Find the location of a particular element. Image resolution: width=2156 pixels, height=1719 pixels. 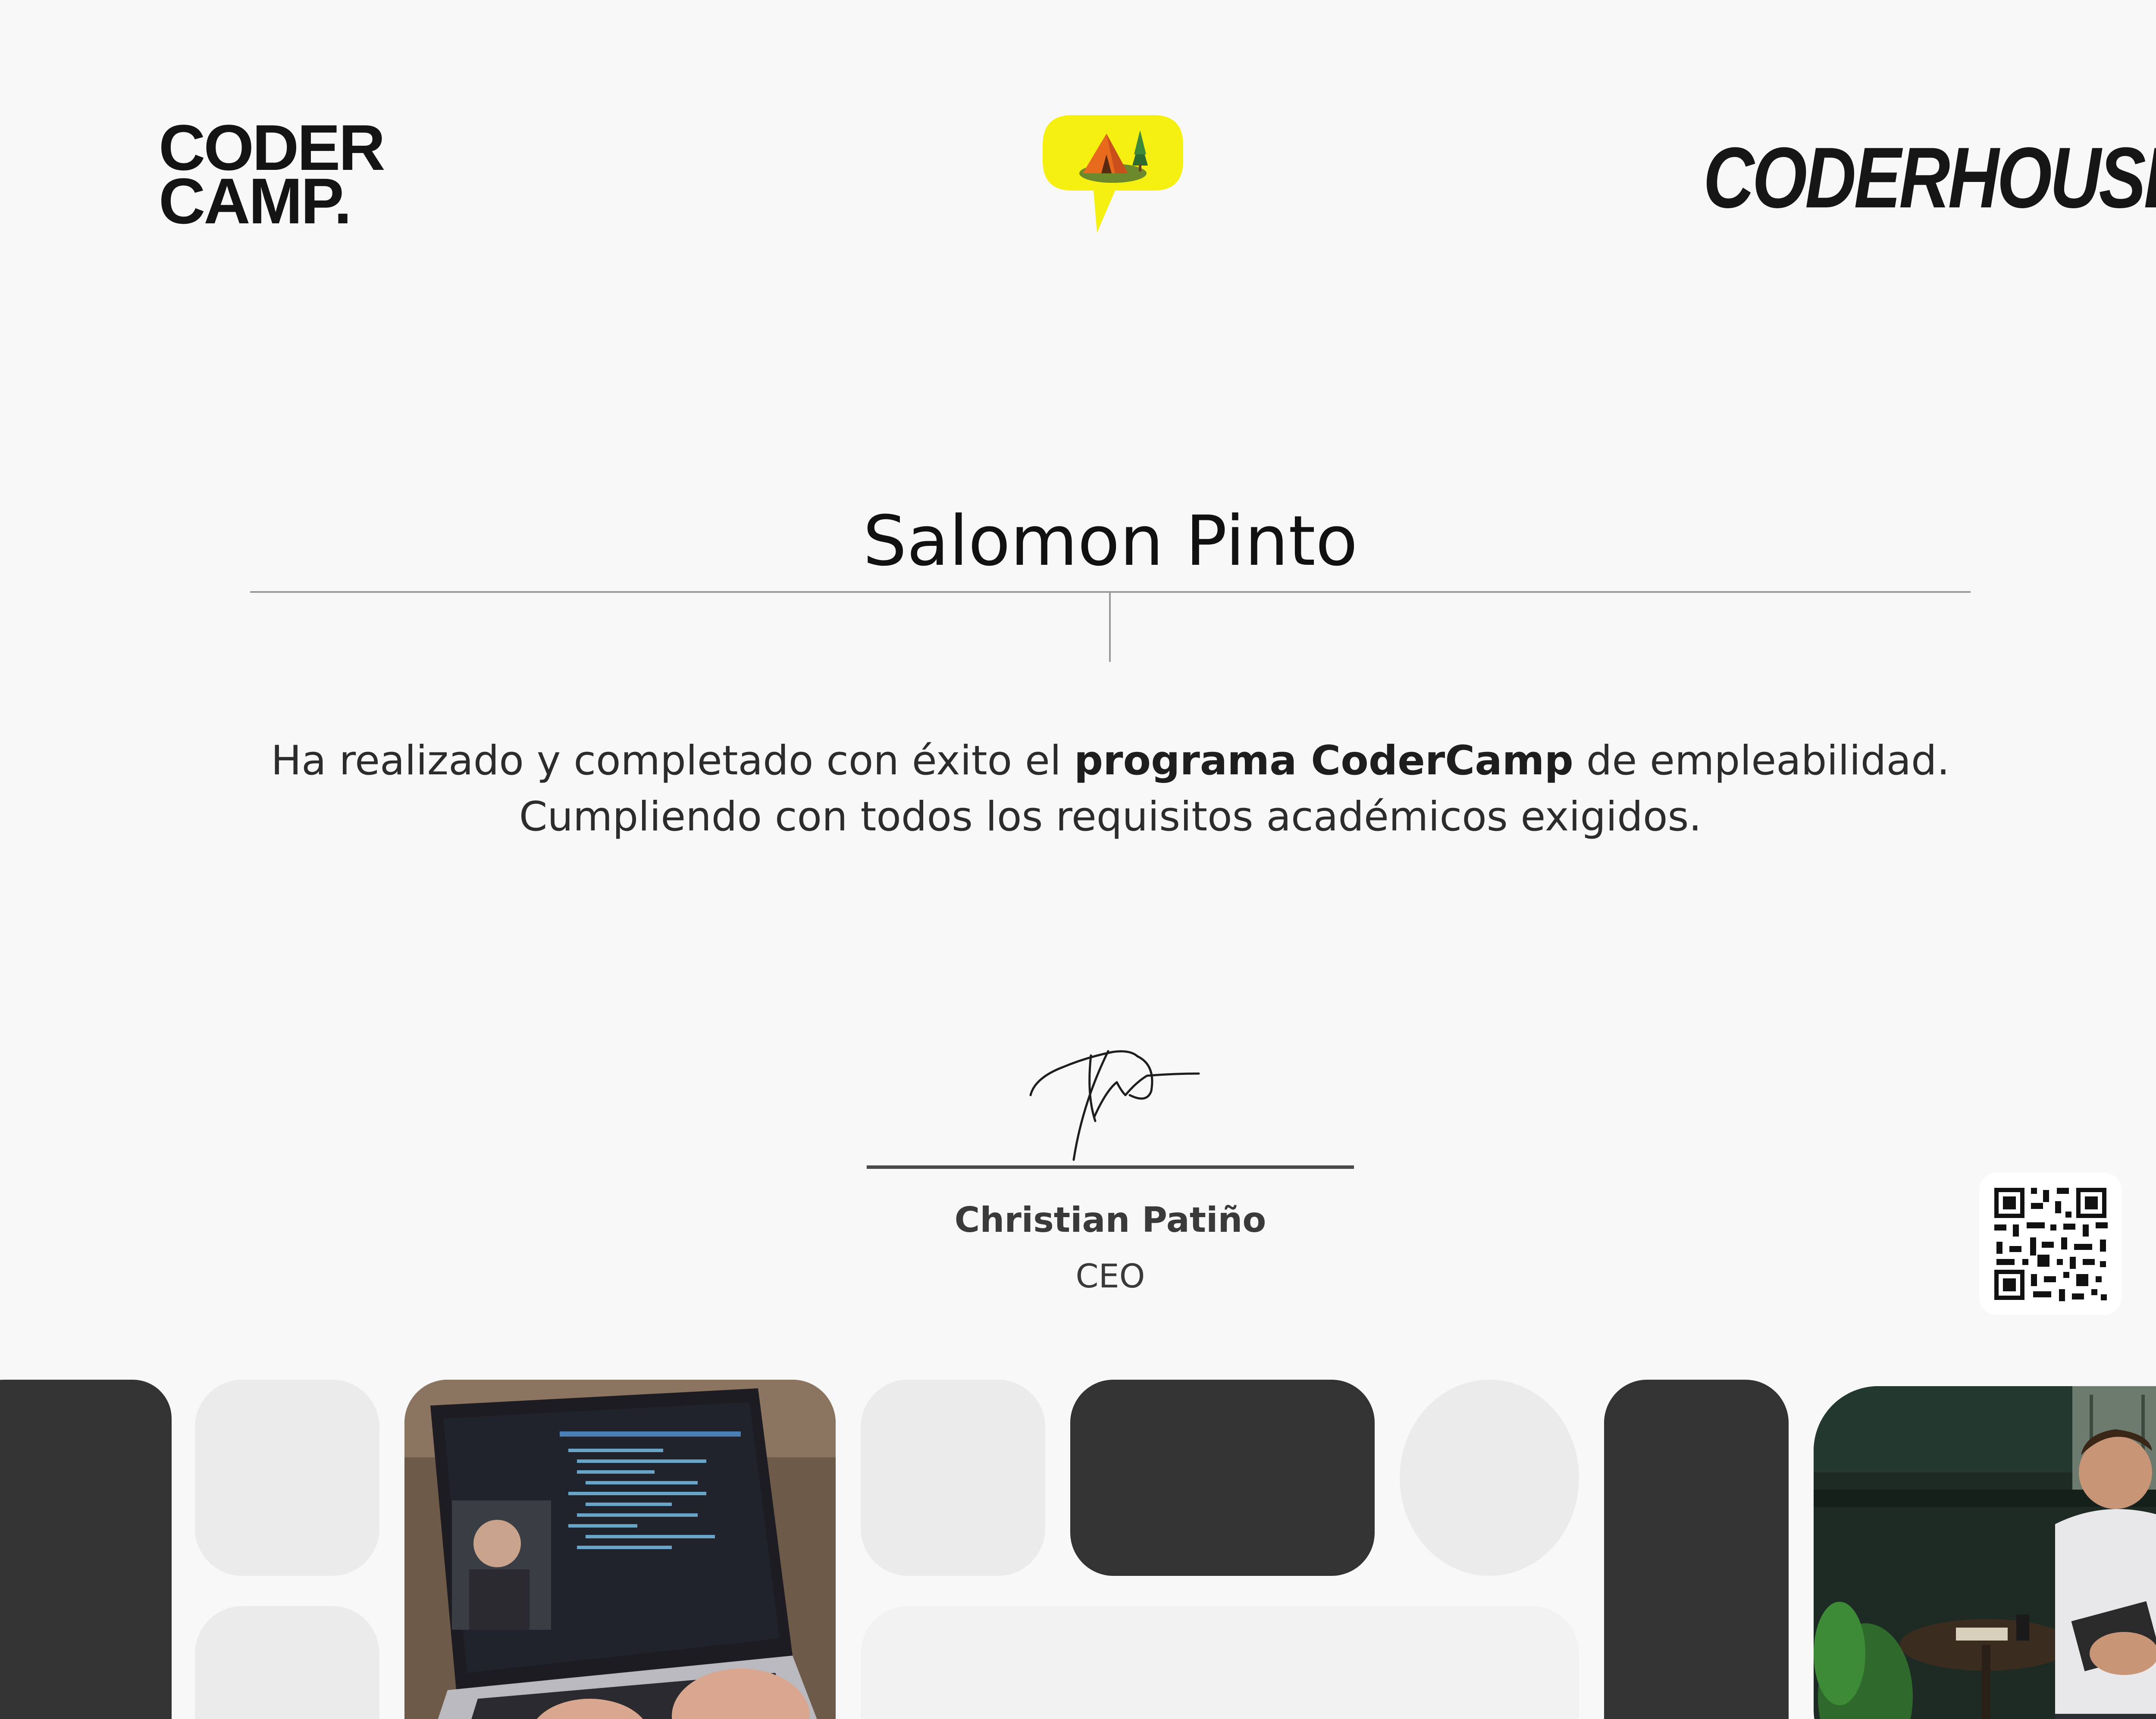

statement-program-name: programa CoderCamp is located at coordinates (1323, 760).